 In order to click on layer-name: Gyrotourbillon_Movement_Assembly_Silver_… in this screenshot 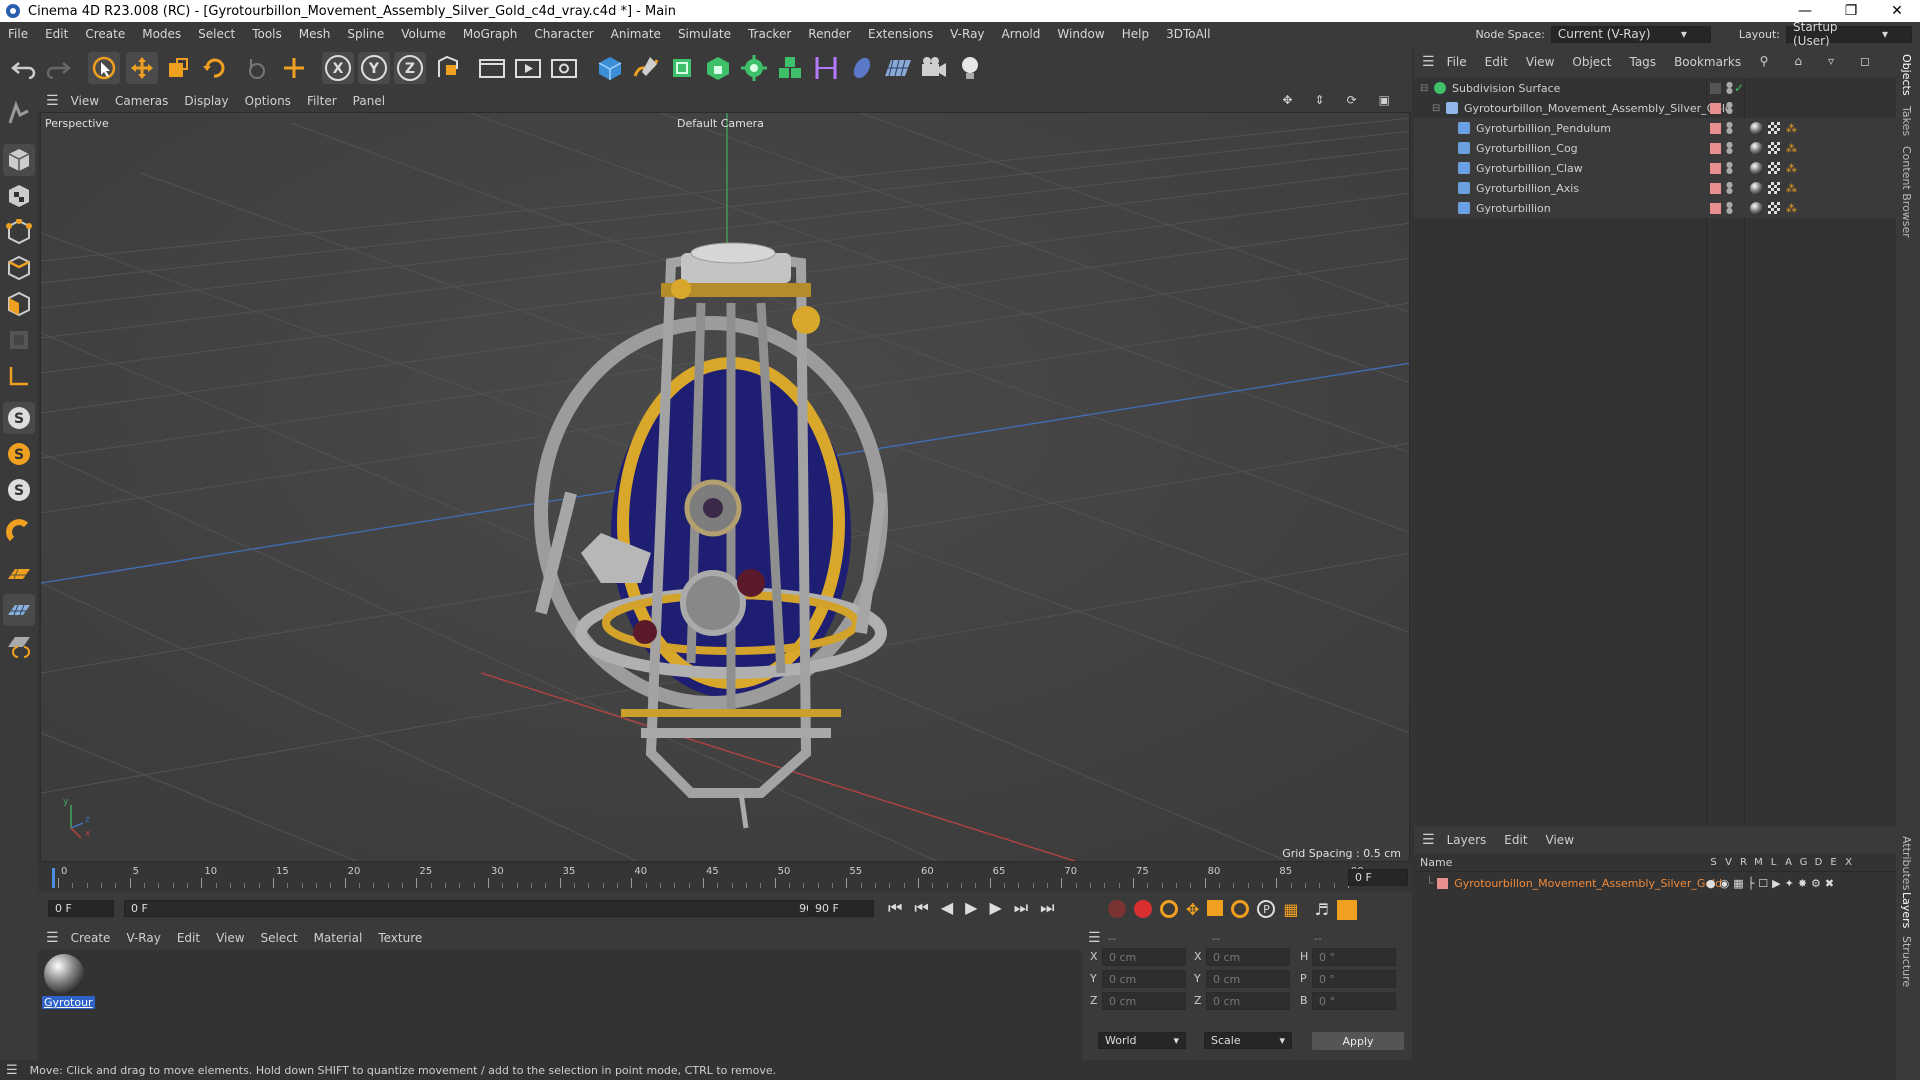, I will do `click(1588, 883)`.